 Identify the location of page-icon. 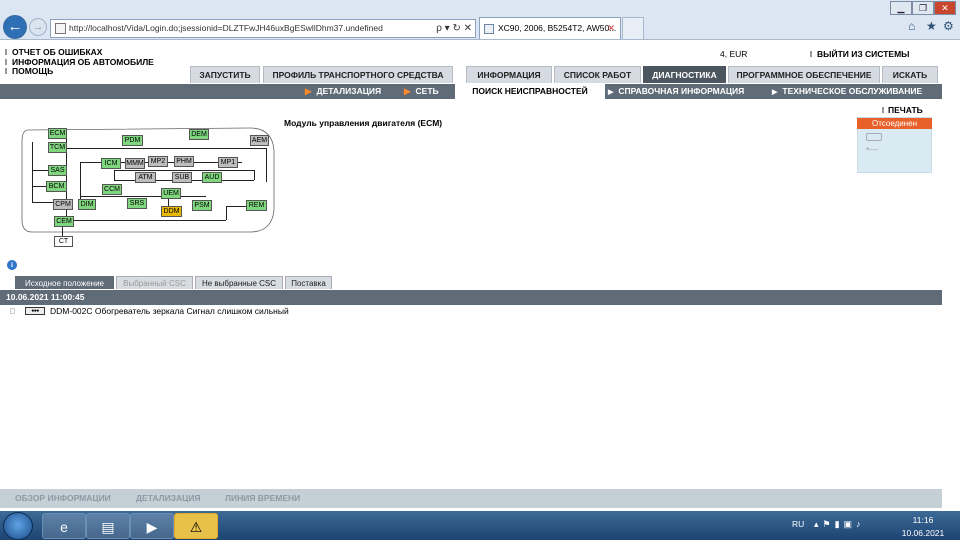
(60, 28).